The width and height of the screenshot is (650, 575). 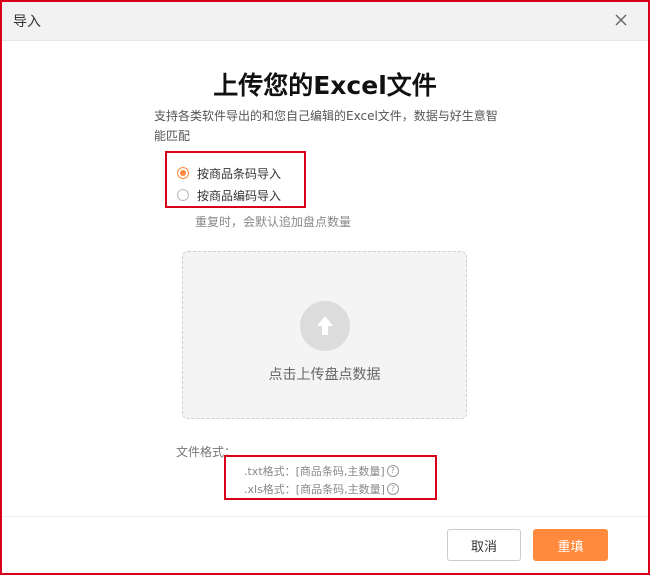 What do you see at coordinates (324, 375) in the screenshot?
I see `upload-text: 点击上传盘点数据` at bounding box center [324, 375].